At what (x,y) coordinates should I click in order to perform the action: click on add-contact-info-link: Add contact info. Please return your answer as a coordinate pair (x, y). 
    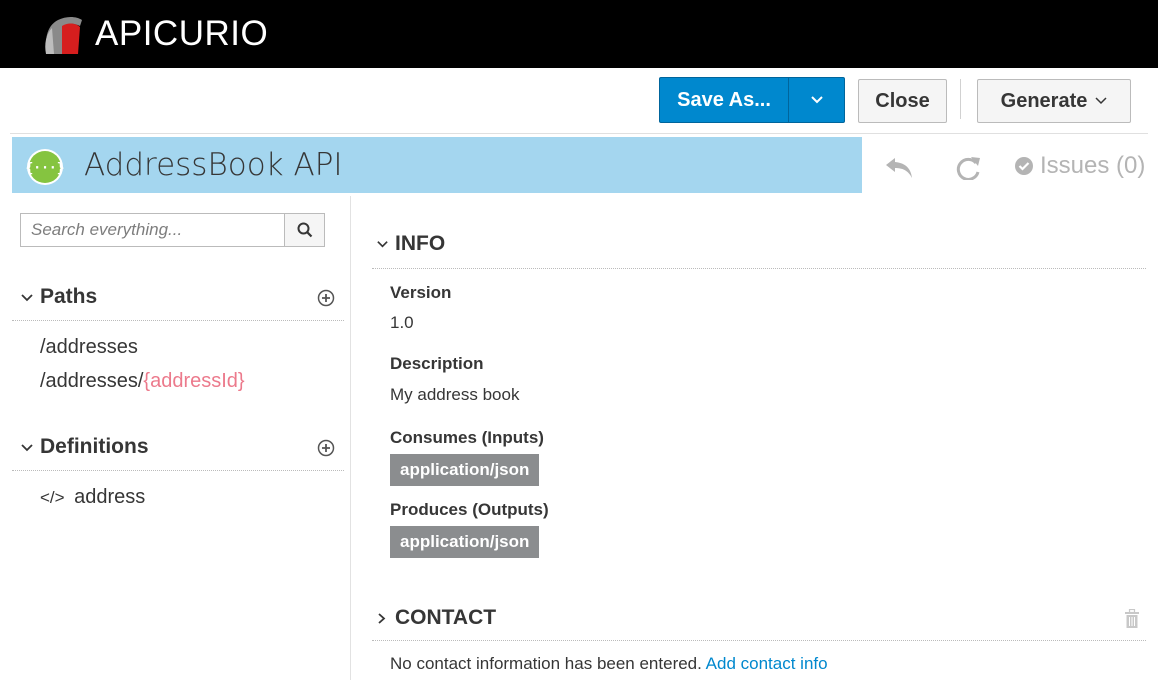
    Looking at the image, I should click on (767, 663).